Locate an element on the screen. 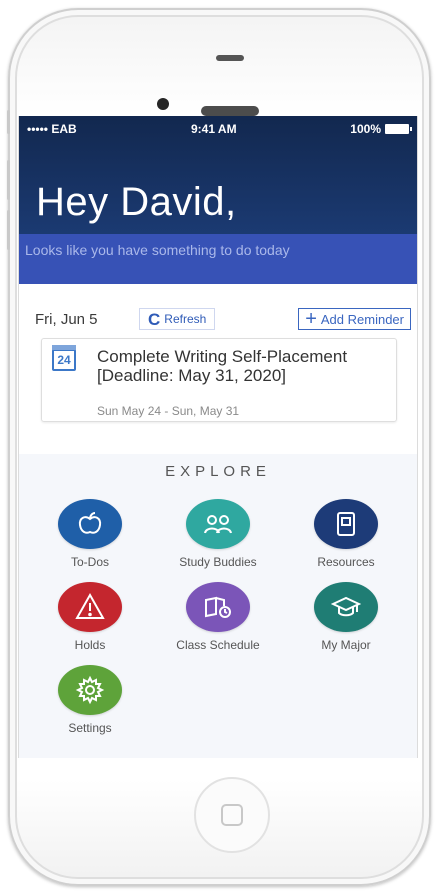  settings-label: Settings is located at coordinates (90, 728).